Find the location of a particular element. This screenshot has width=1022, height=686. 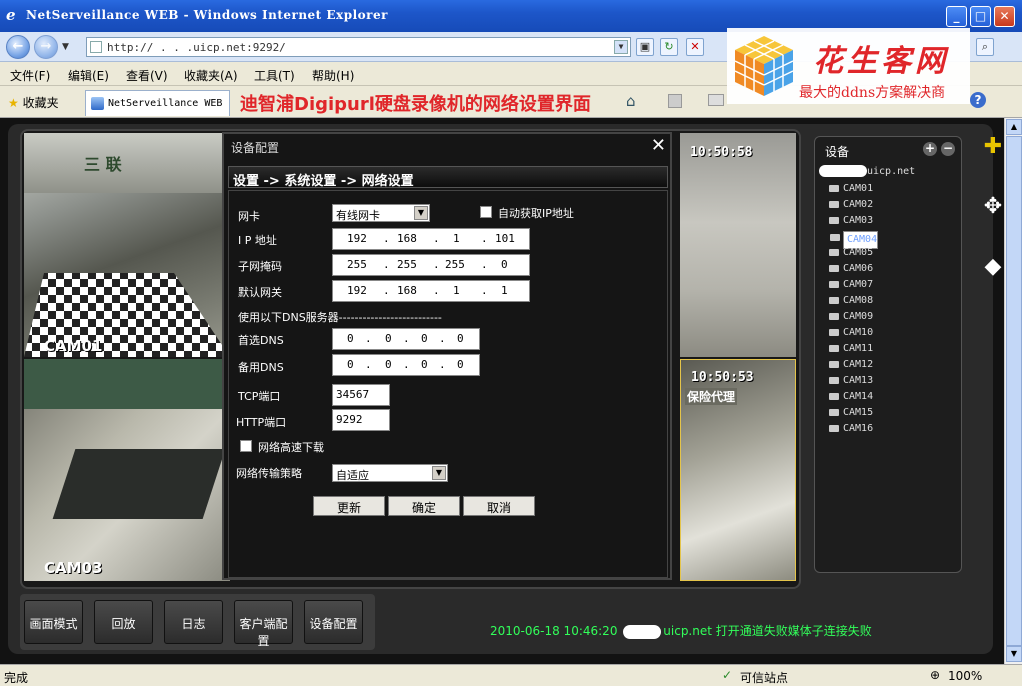

tab-netserveillance: NetServeillance WEB is located at coordinates (157, 103).